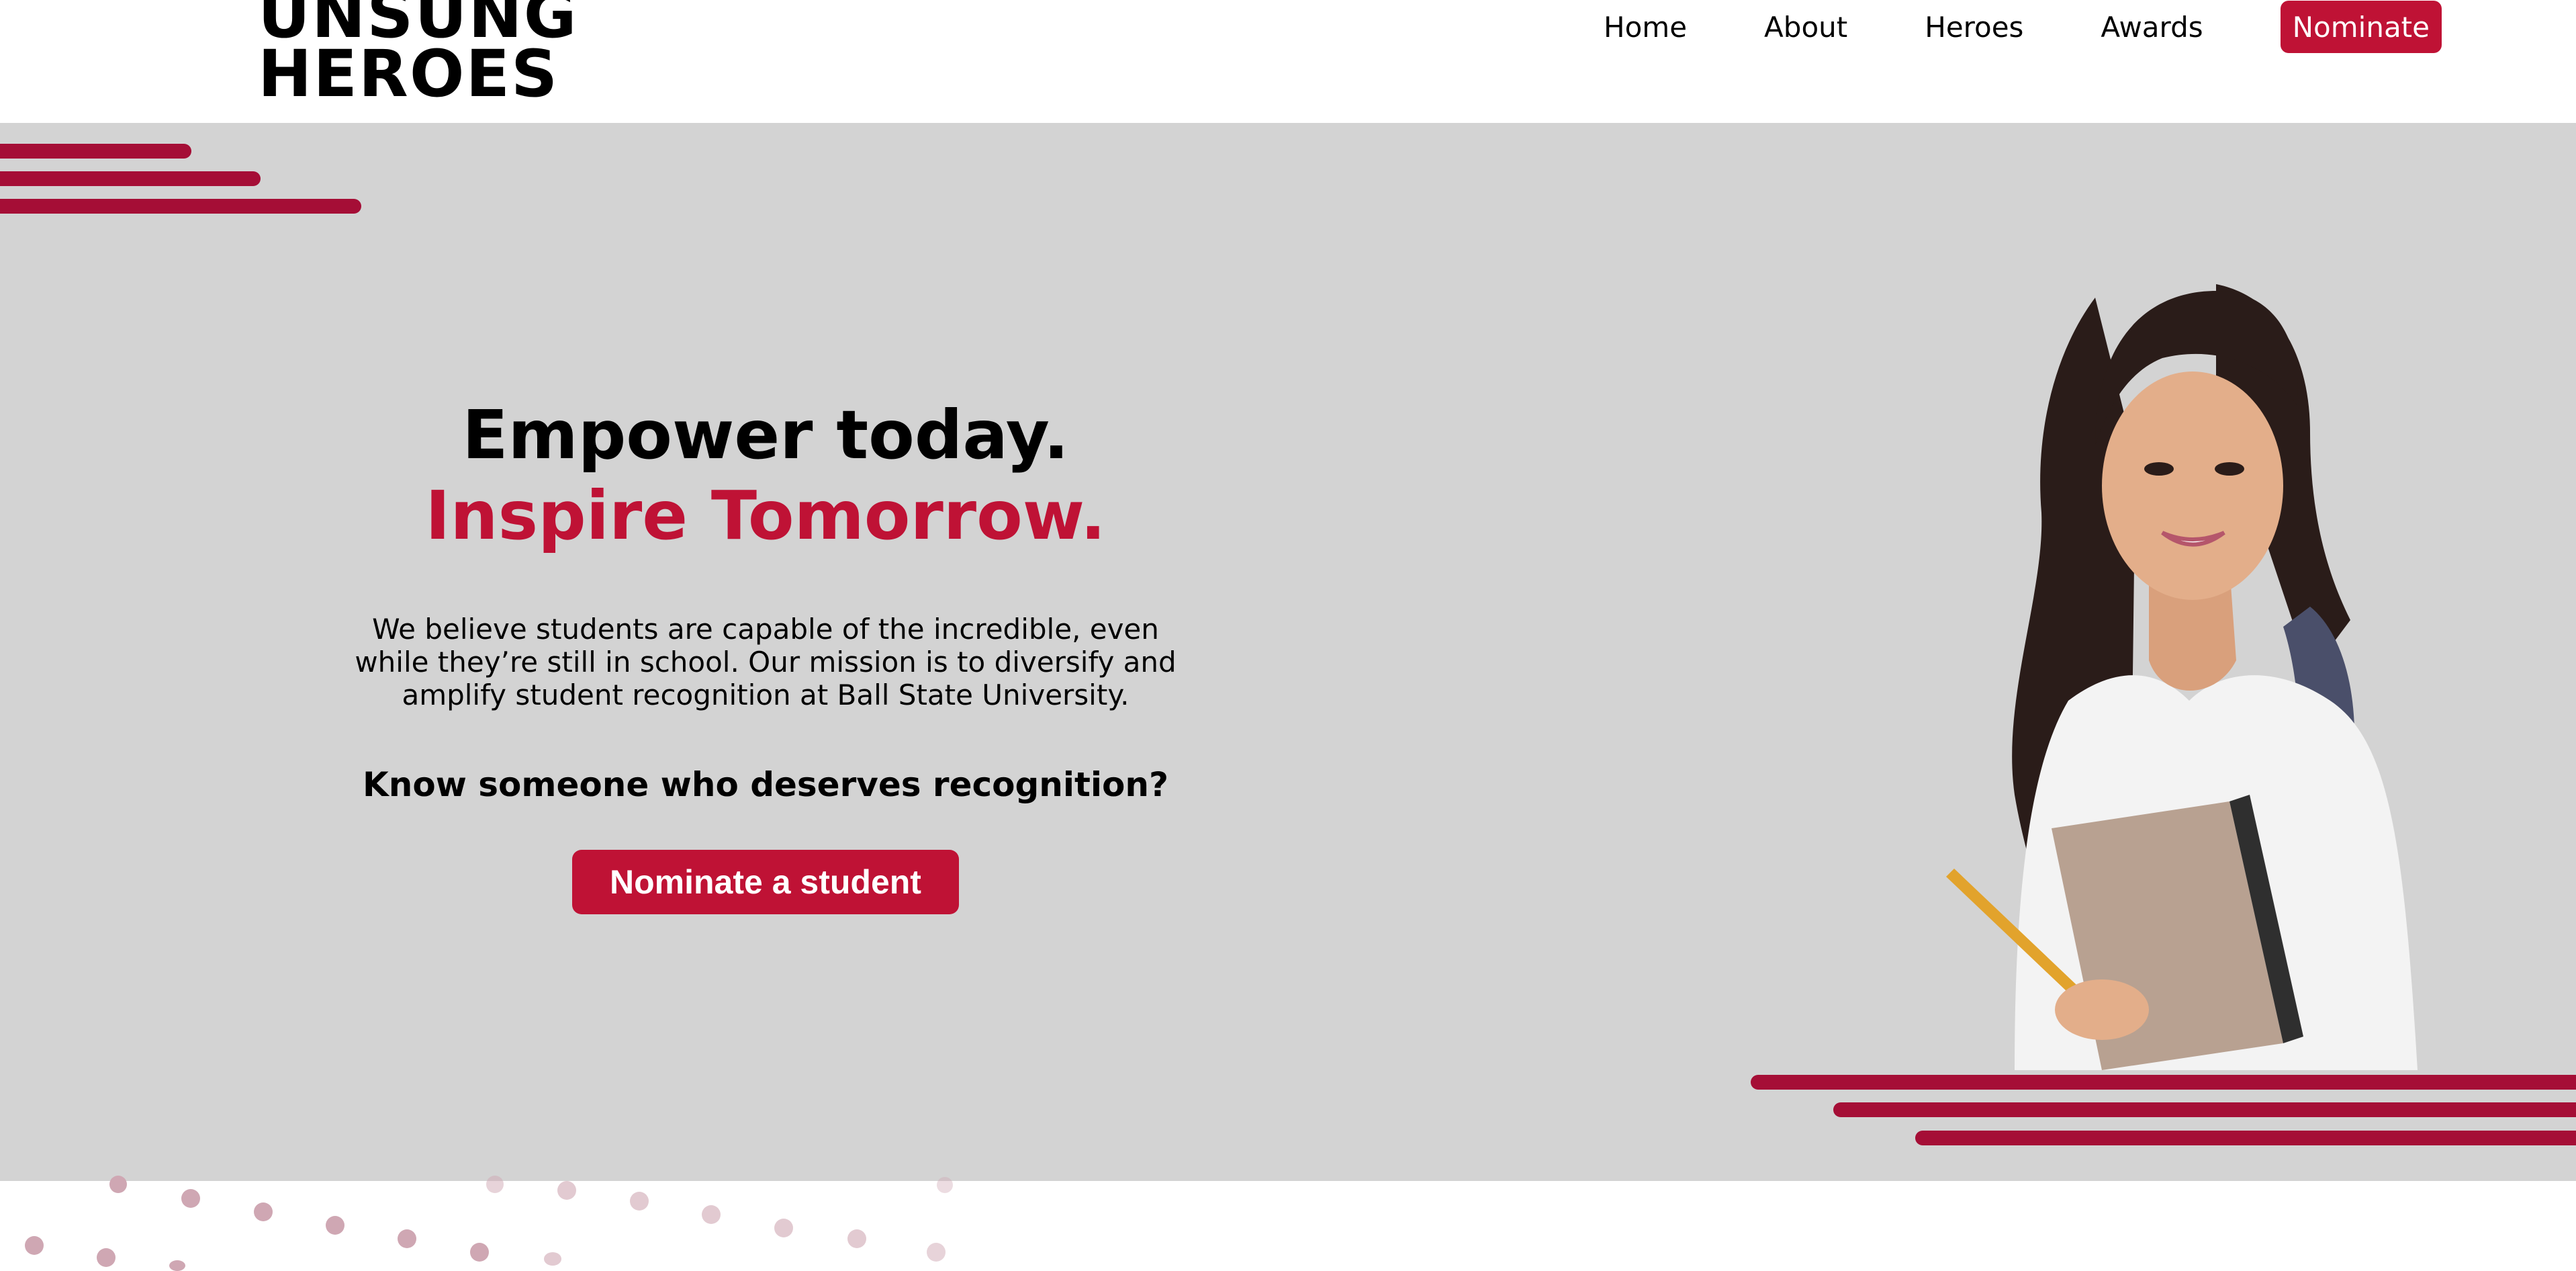  What do you see at coordinates (765, 515) in the screenshot?
I see `hero-subheadline: Inspire Tomorrow.` at bounding box center [765, 515].